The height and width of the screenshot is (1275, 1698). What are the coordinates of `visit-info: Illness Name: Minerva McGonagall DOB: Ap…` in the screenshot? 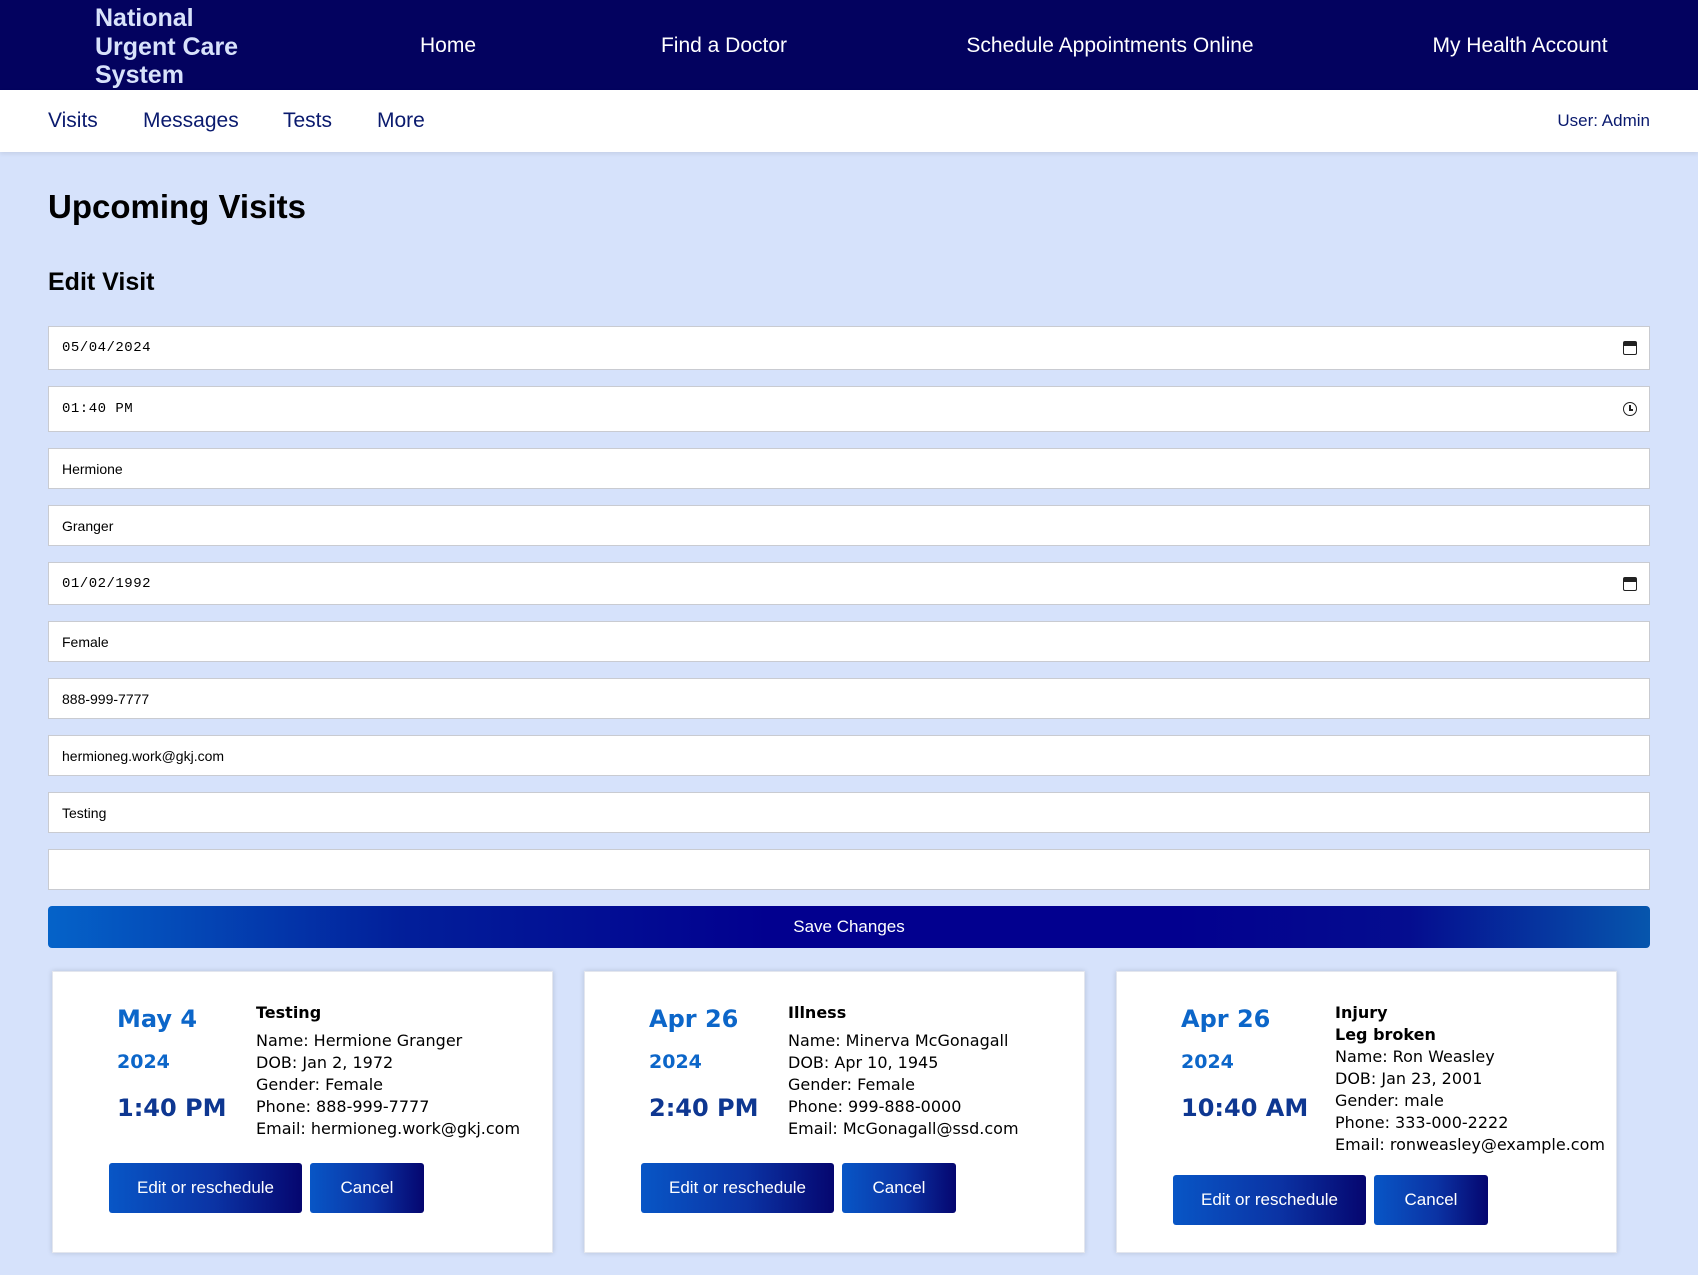 It's located at (903, 1071).